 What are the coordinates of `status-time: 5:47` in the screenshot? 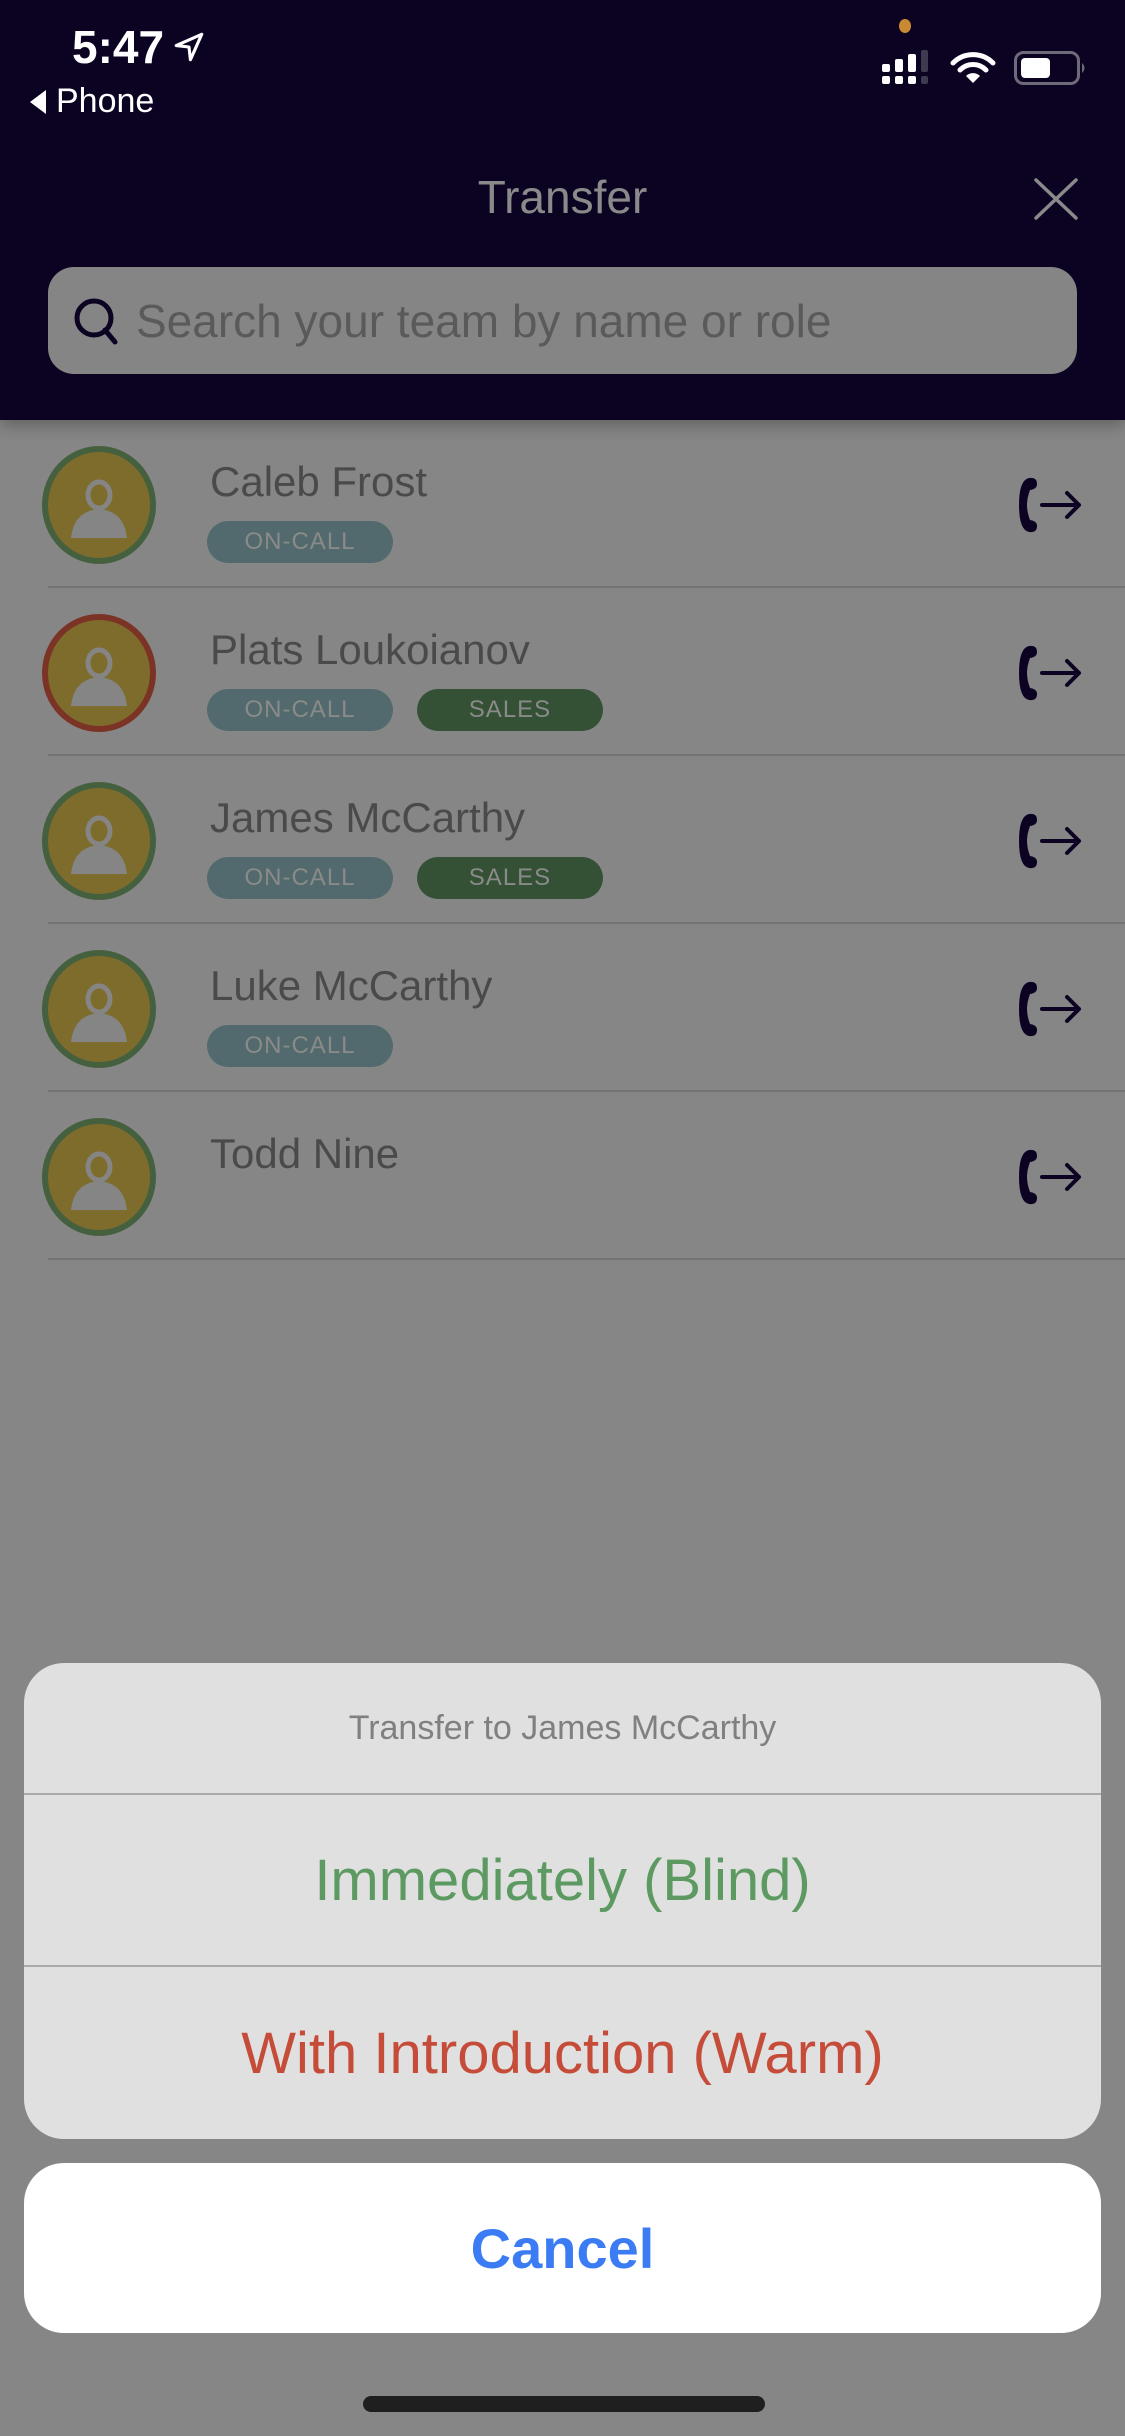 It's located at (139, 47).